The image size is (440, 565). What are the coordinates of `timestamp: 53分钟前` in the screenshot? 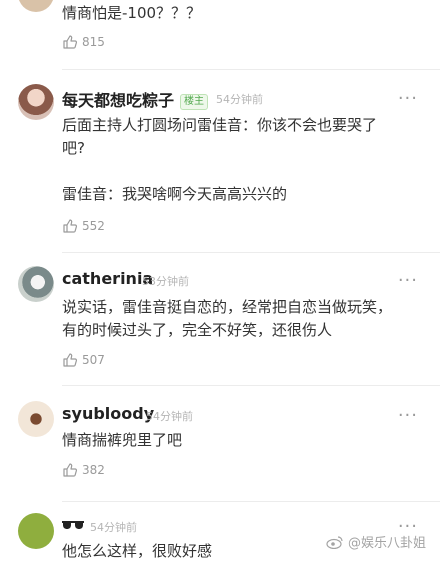 It's located at (165, 281).